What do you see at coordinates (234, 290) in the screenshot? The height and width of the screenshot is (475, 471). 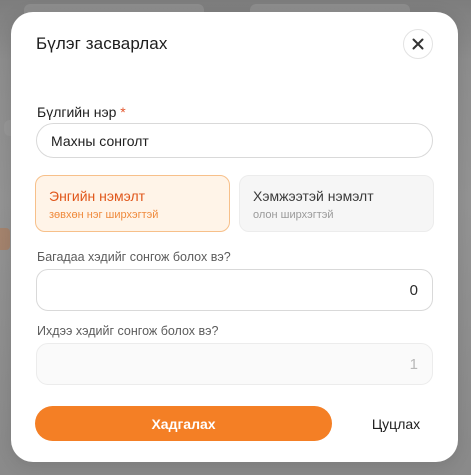 I see `min-select-input` at bounding box center [234, 290].